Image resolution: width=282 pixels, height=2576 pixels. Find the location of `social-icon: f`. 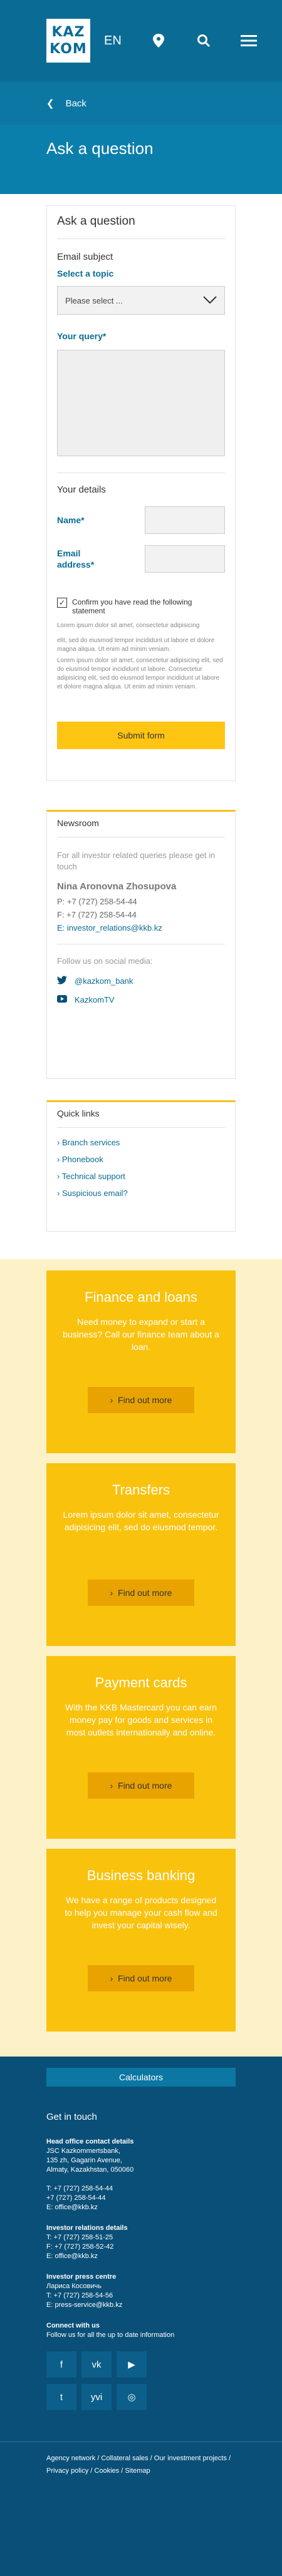

social-icon: f is located at coordinates (61, 2364).